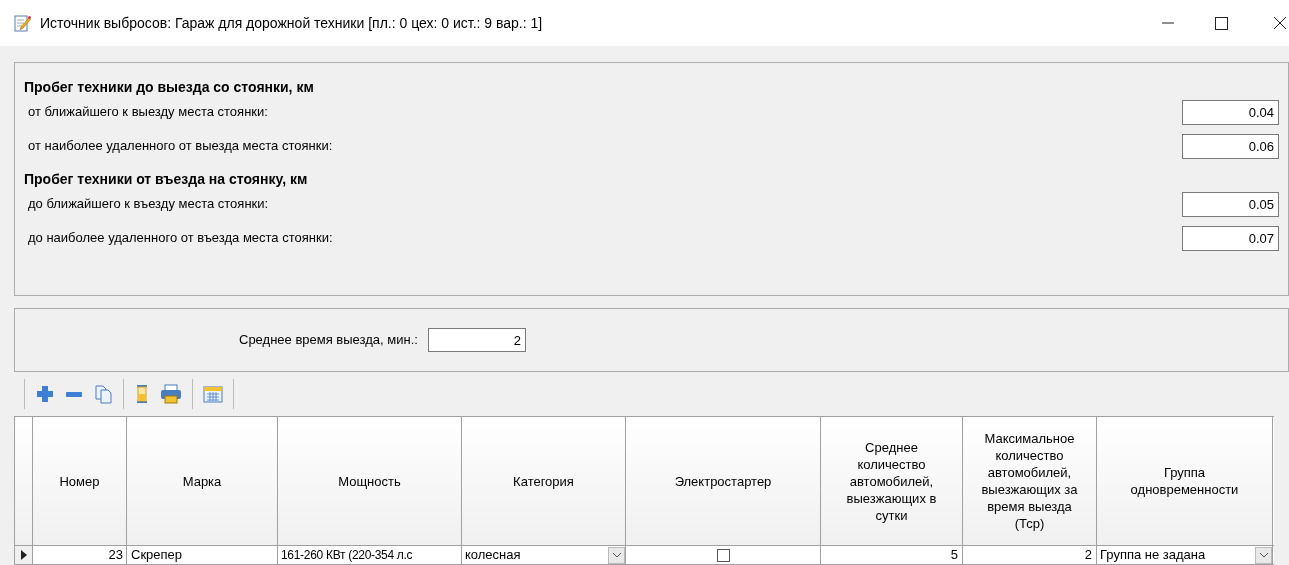 This screenshot has width=1289, height=565. I want to click on dropdown-value: колесная, so click(493, 555).